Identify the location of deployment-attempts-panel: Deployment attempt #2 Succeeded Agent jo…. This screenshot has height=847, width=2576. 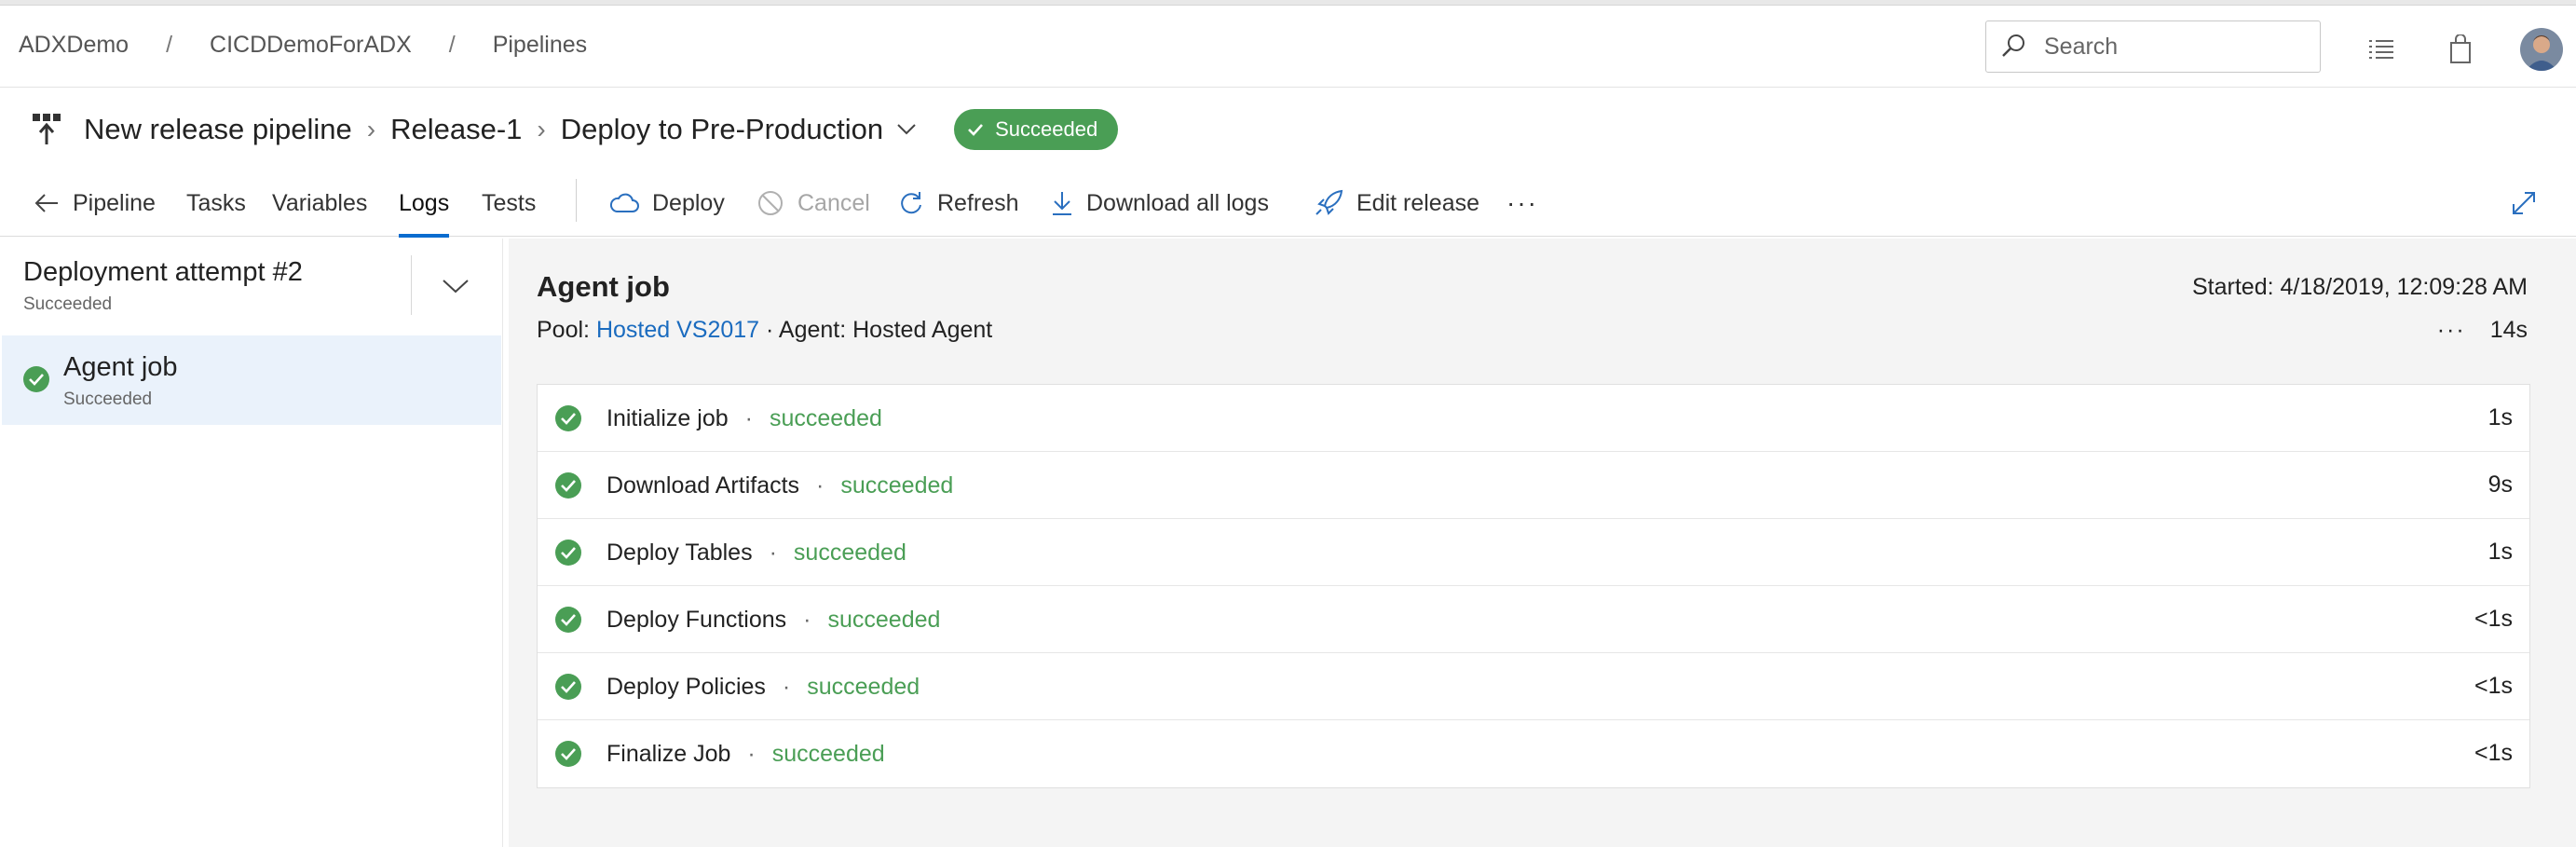
(251, 543).